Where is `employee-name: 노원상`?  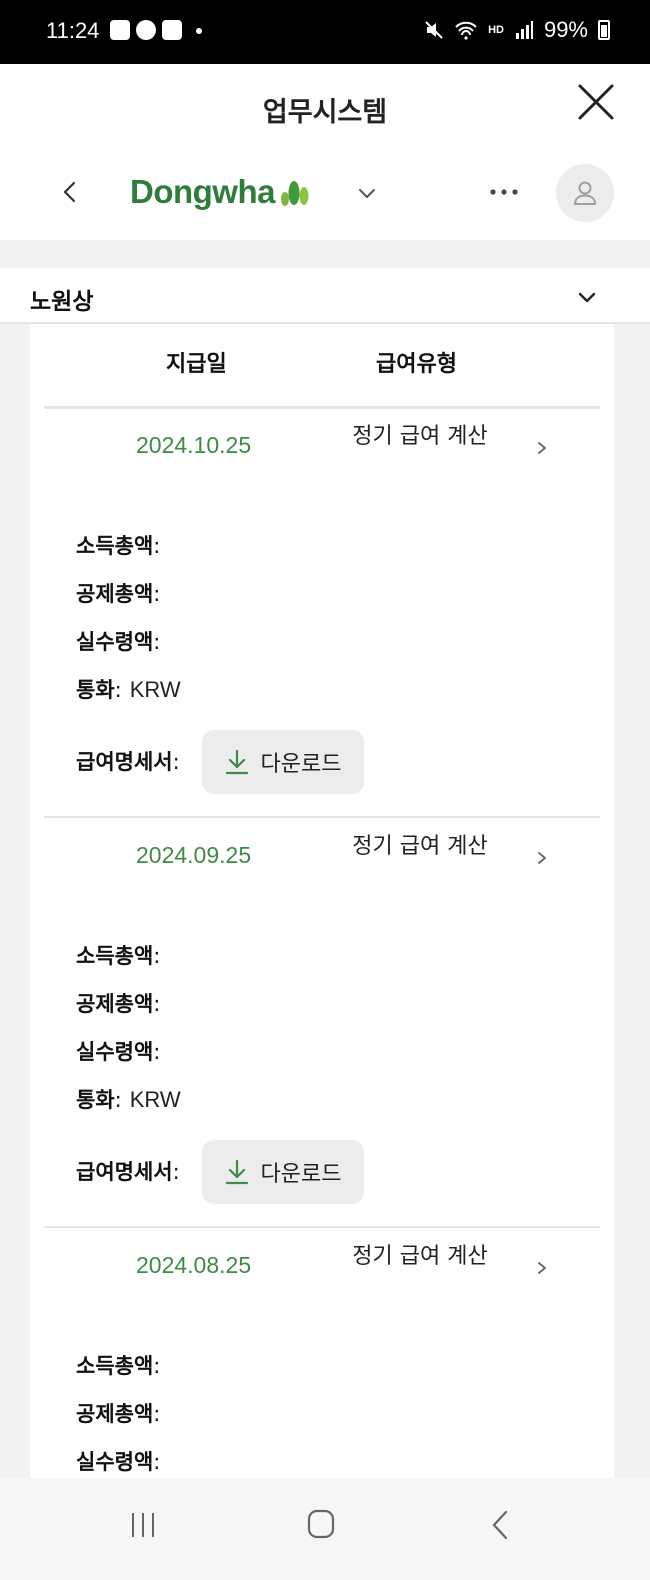 employee-name: 노원상 is located at coordinates (62, 302).